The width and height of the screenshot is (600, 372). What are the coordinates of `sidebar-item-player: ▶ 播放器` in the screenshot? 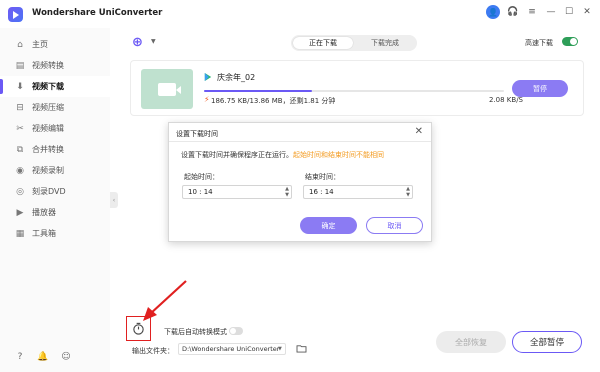 It's located at (55, 212).